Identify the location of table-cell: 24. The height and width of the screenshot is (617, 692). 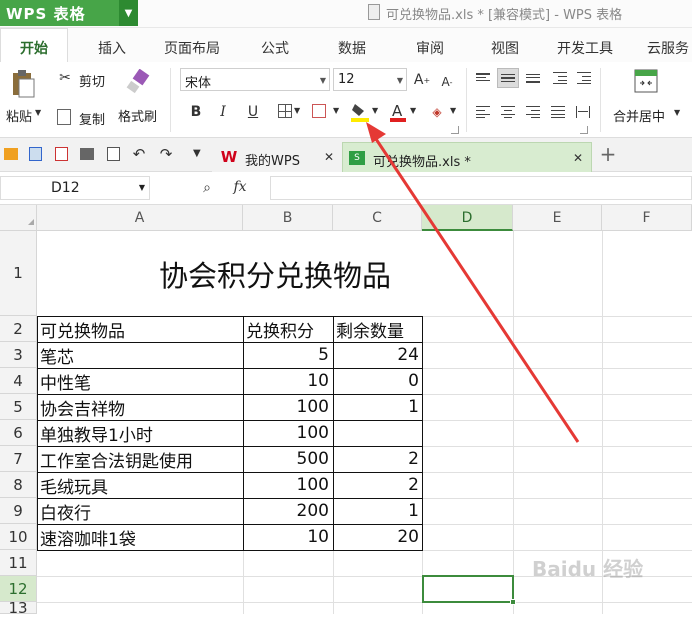
(376, 355).